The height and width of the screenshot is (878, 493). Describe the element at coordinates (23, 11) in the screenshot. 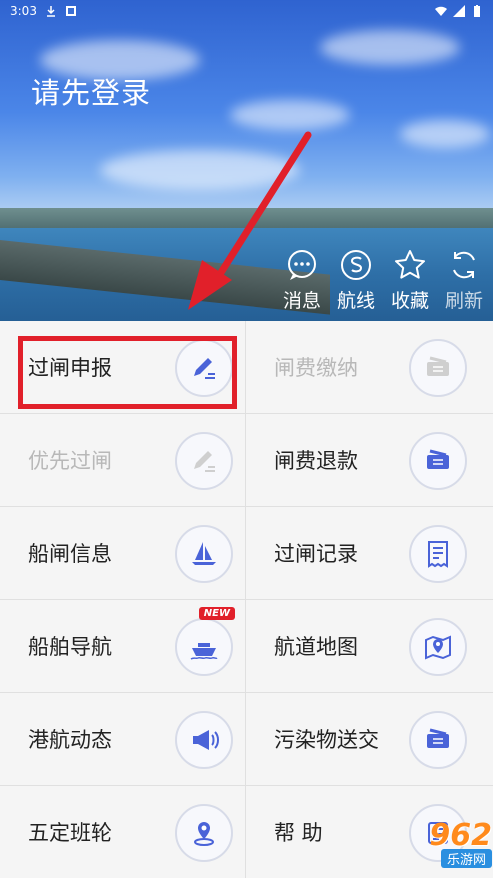

I see `status-time: 3:03` at that location.